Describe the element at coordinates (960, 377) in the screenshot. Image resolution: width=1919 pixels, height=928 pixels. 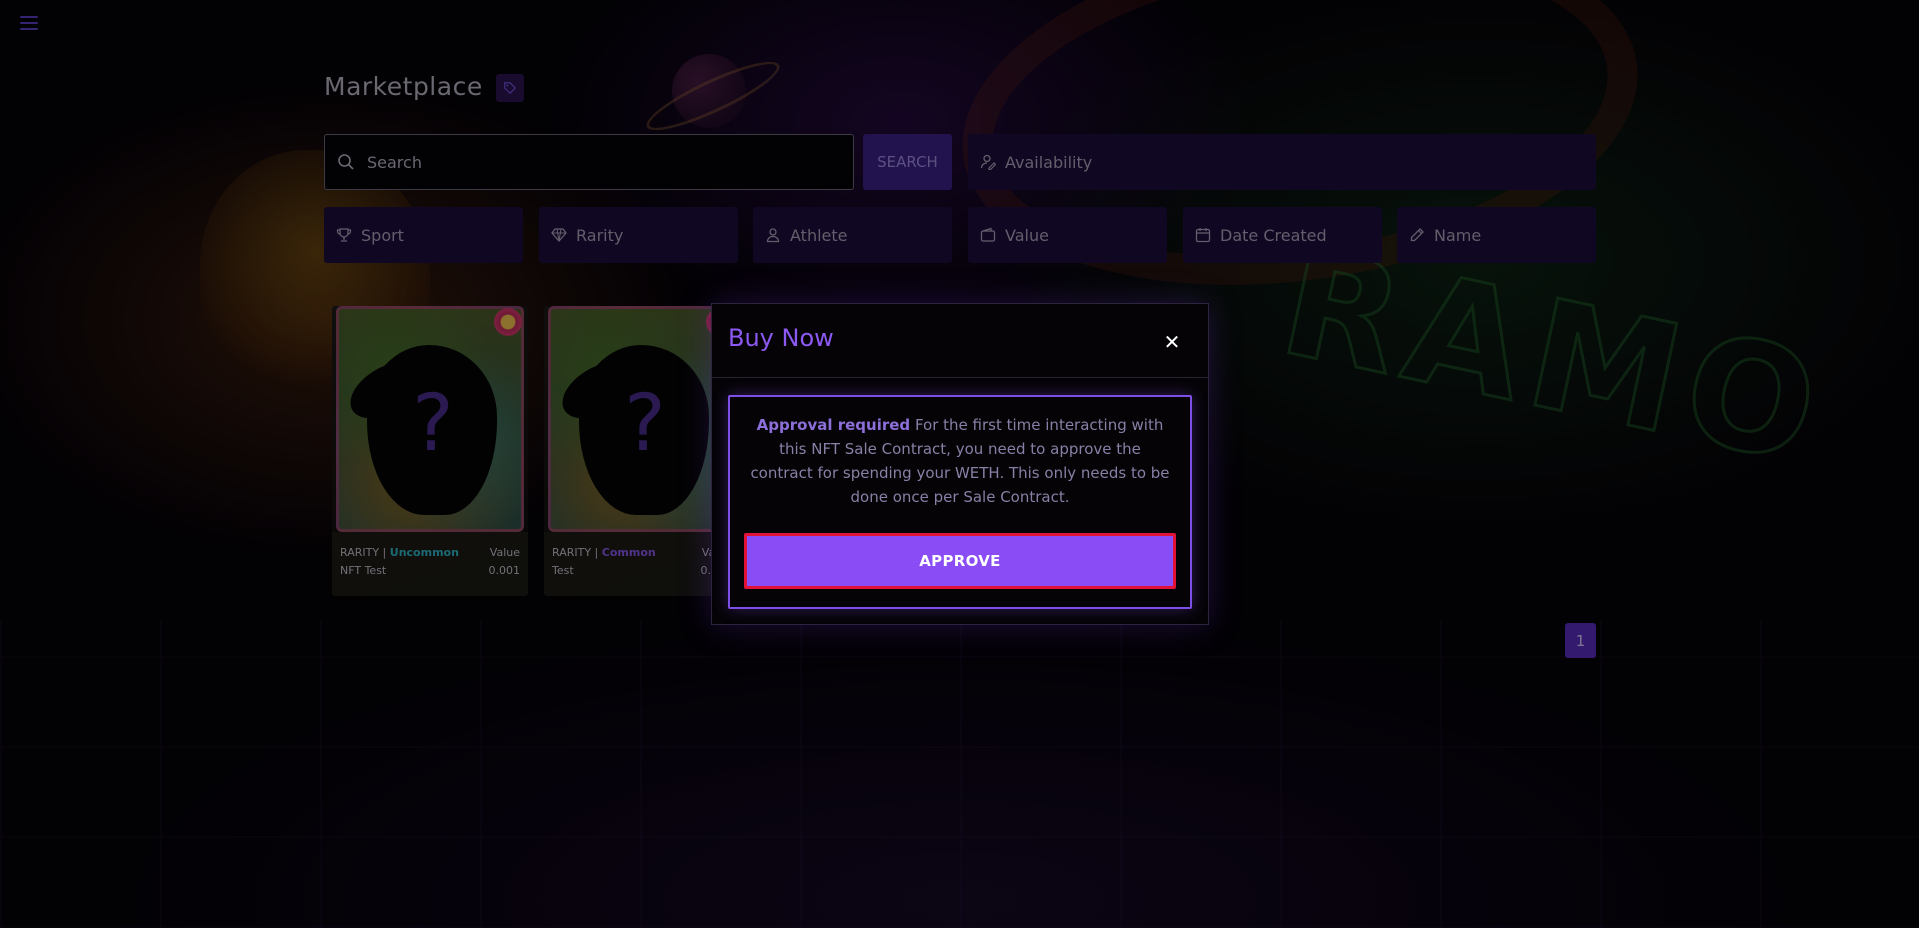
I see `modal-divider` at that location.